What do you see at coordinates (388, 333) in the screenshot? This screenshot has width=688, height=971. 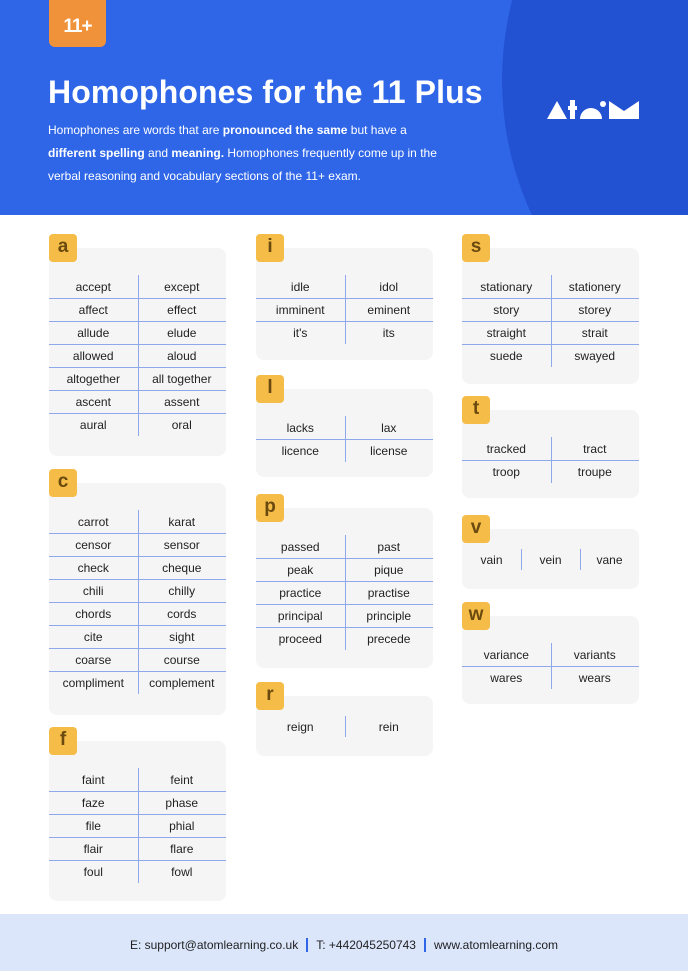 I see `homophone-word: its` at bounding box center [388, 333].